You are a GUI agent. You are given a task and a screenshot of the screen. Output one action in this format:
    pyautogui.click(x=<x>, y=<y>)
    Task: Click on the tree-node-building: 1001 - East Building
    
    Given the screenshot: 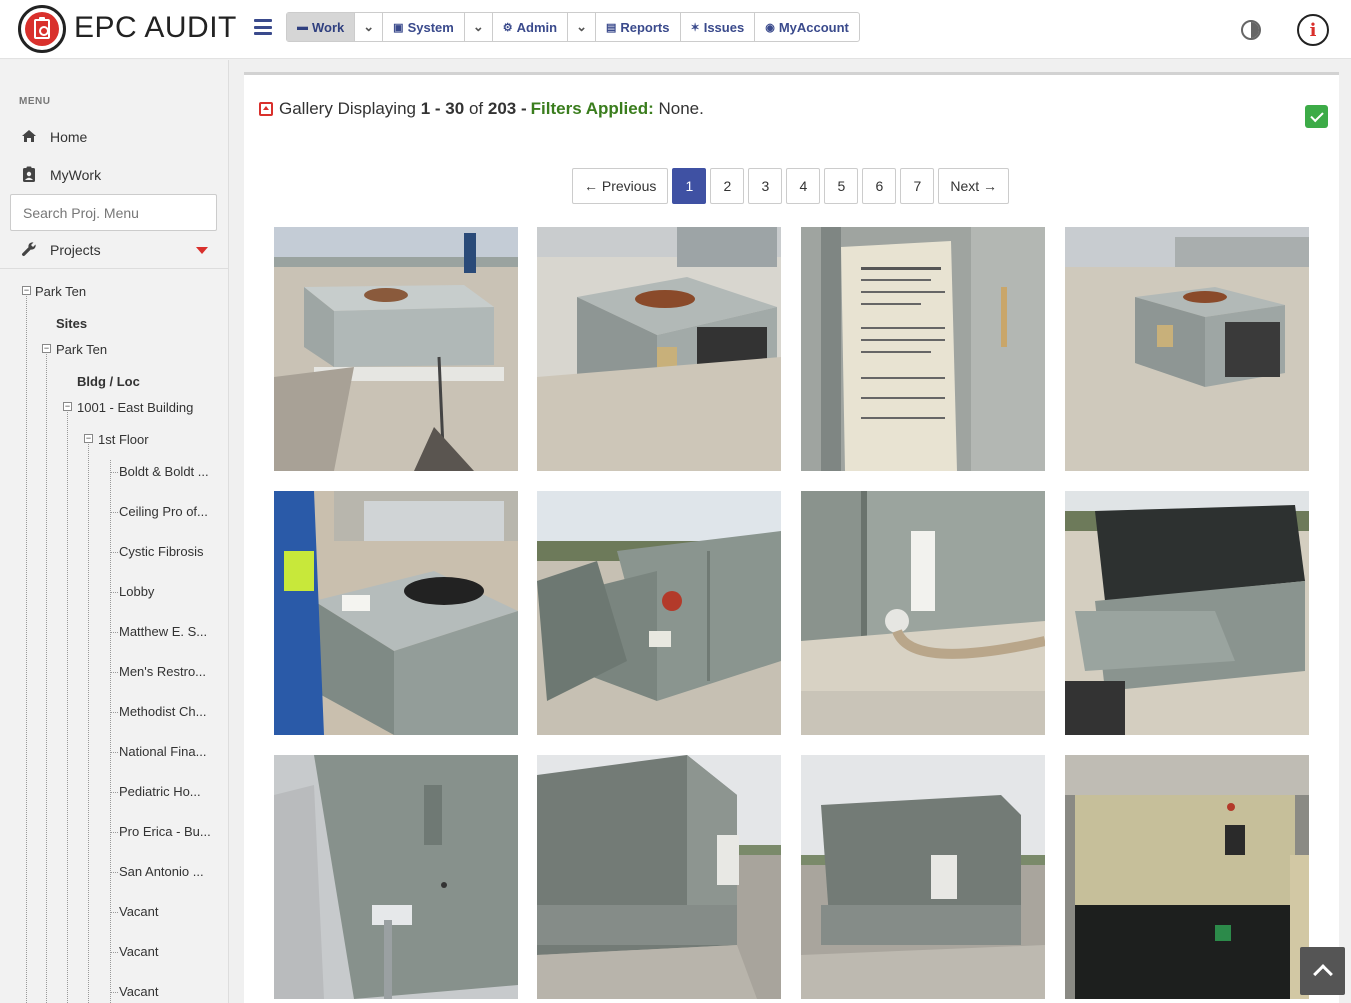 What is the action you would take?
    pyautogui.click(x=135, y=407)
    